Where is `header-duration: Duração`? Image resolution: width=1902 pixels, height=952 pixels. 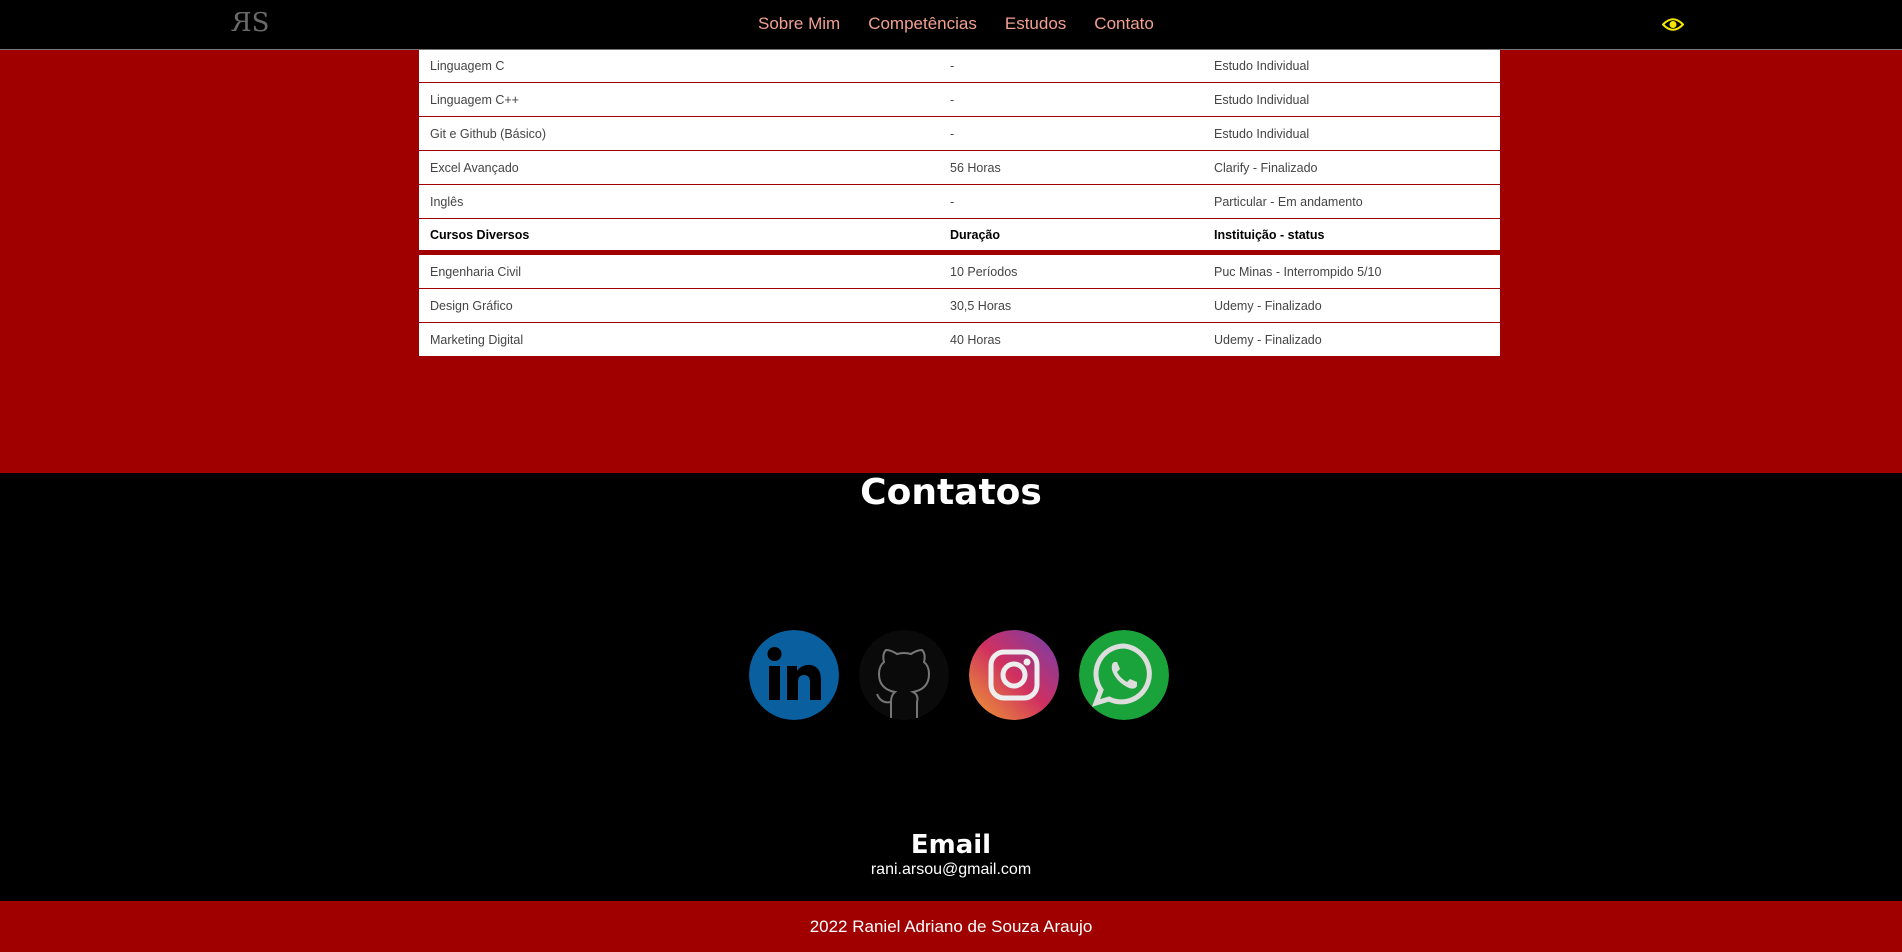 header-duration: Duração is located at coordinates (975, 234).